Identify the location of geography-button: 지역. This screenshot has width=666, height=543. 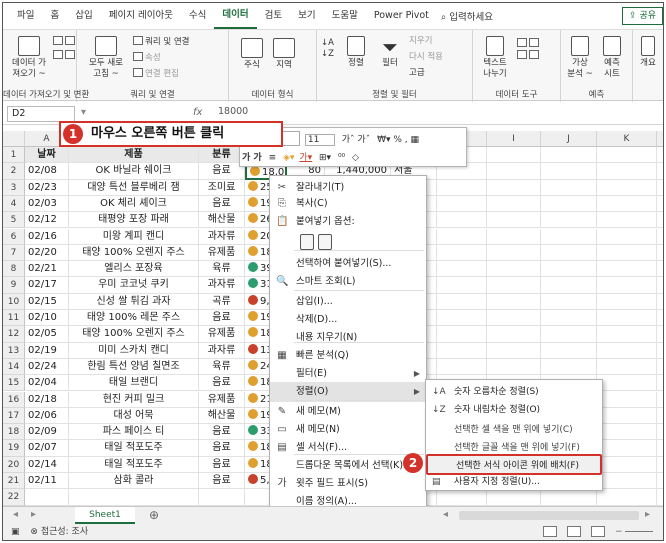
(284, 54).